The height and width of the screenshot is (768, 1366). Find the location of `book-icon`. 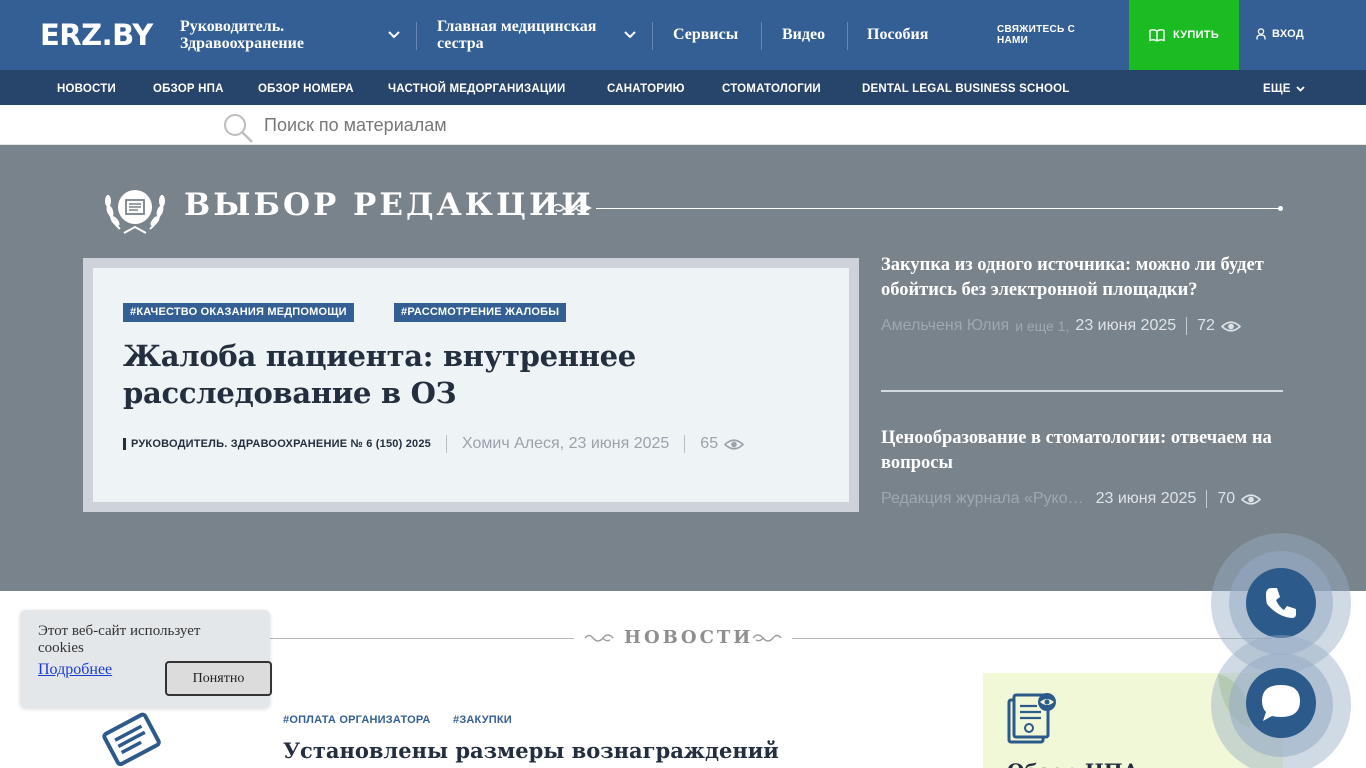

book-icon is located at coordinates (1157, 35).